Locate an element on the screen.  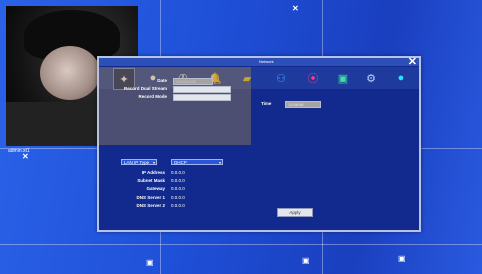
record-dual-stream-field is located at coordinates (202, 89).